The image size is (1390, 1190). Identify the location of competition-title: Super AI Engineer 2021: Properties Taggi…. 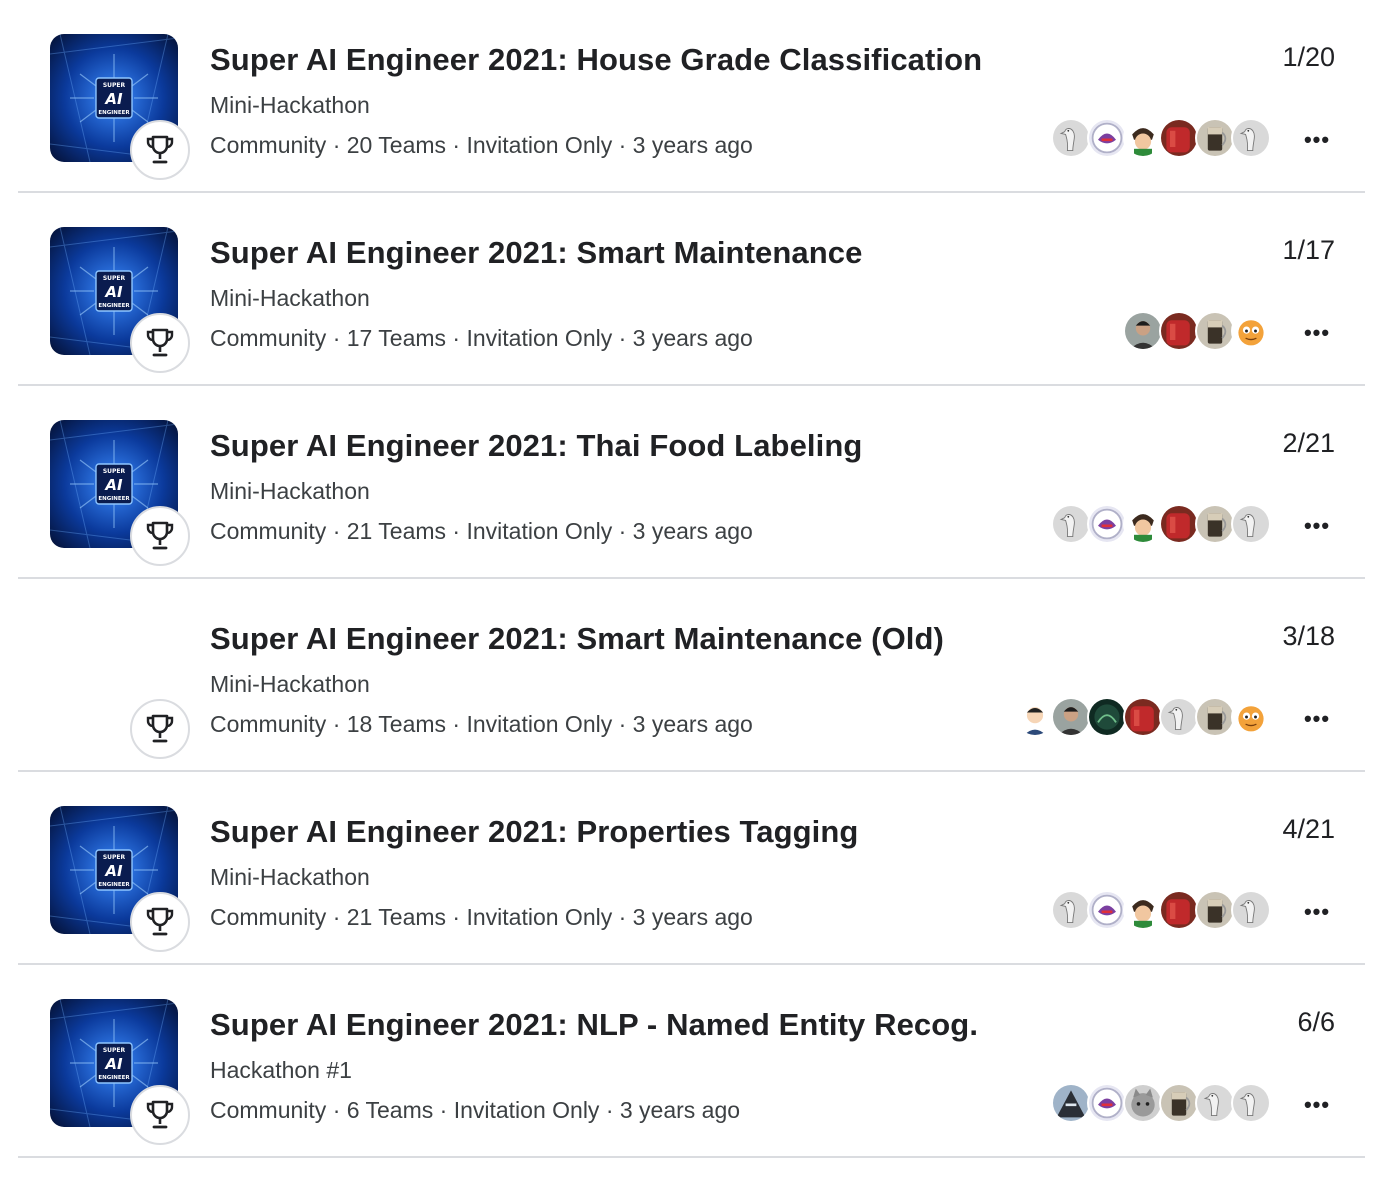
(534, 832).